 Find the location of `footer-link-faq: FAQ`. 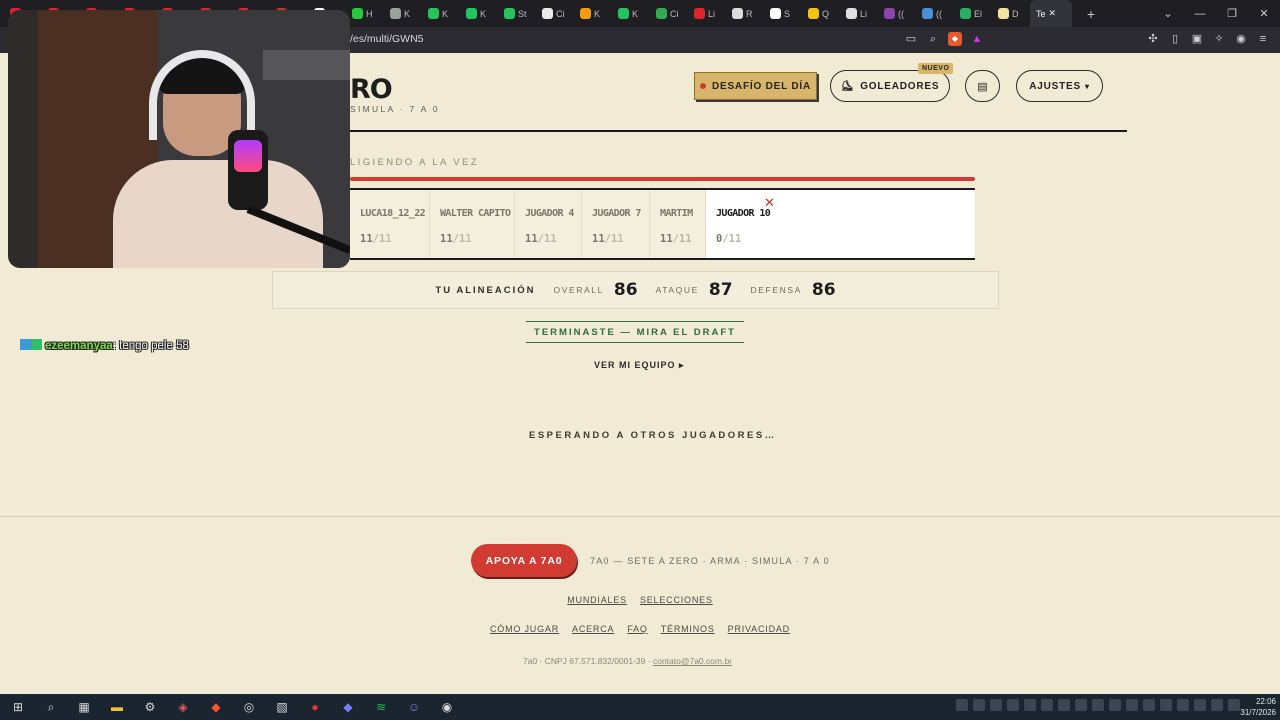

footer-link-faq: FAQ is located at coordinates (637, 629).